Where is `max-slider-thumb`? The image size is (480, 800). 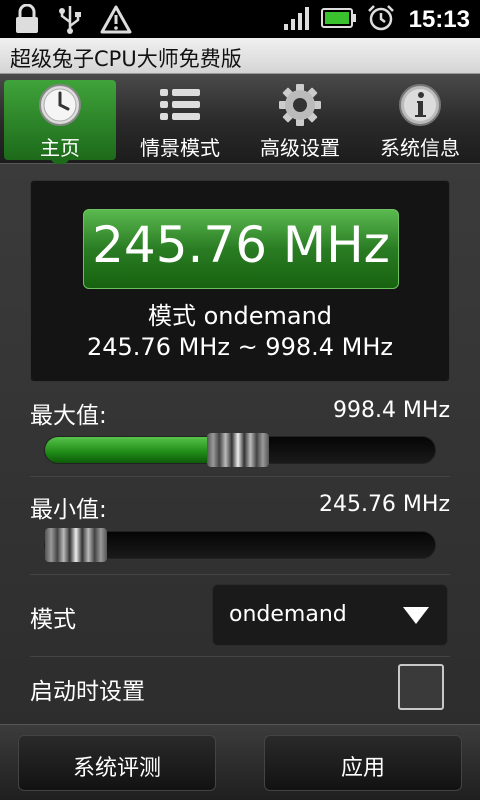
max-slider-thumb is located at coordinates (238, 450).